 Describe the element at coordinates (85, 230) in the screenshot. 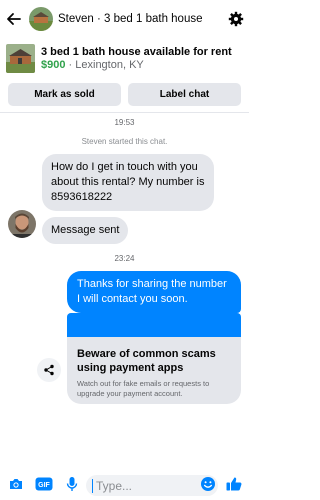

I see `incoming-message: Message sent` at that location.